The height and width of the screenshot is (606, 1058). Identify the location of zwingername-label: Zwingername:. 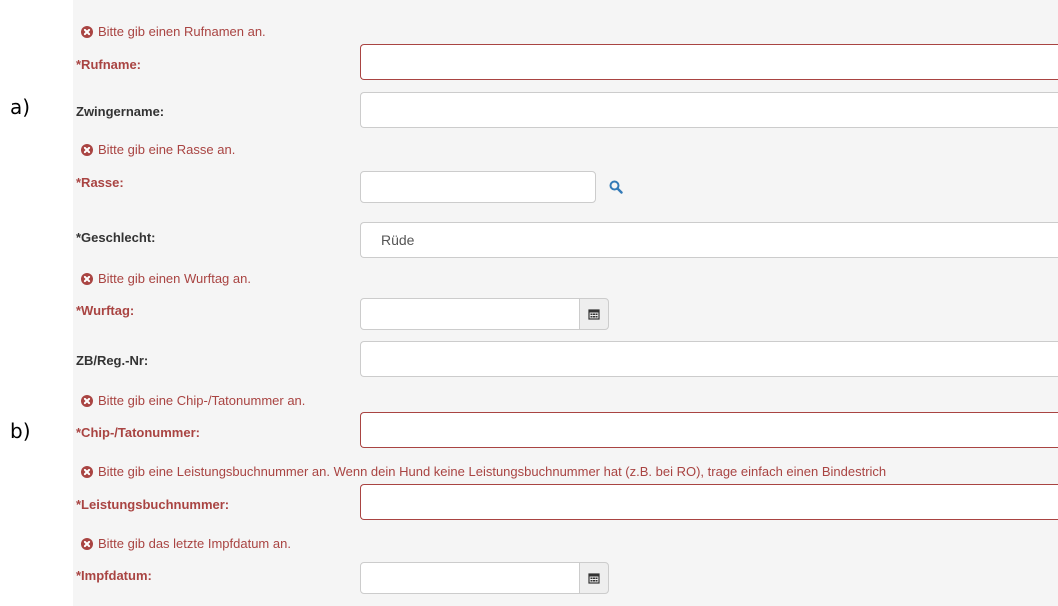
(120, 111).